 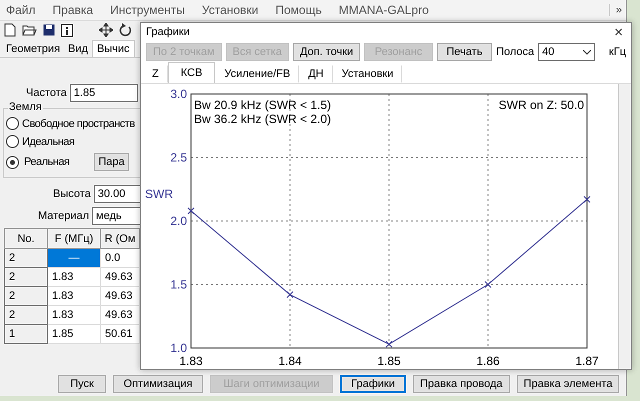 I want to click on save-icon, so click(x=49, y=30).